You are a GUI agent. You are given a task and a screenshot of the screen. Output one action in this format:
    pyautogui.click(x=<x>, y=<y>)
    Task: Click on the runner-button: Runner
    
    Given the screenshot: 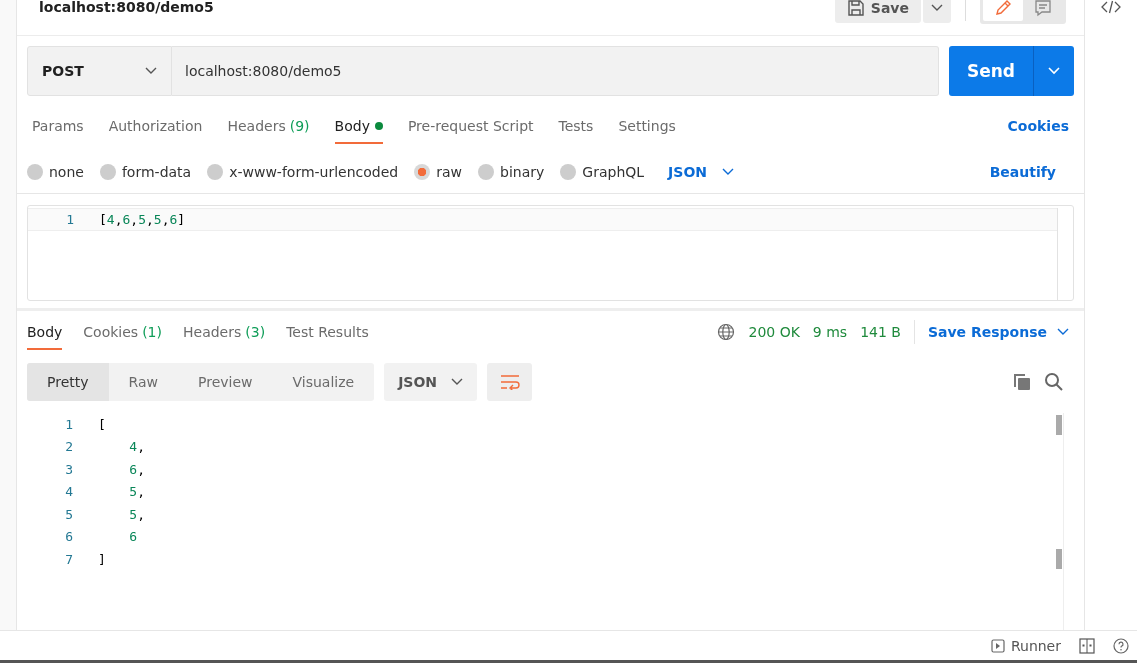 What is the action you would take?
    pyautogui.click(x=1025, y=645)
    